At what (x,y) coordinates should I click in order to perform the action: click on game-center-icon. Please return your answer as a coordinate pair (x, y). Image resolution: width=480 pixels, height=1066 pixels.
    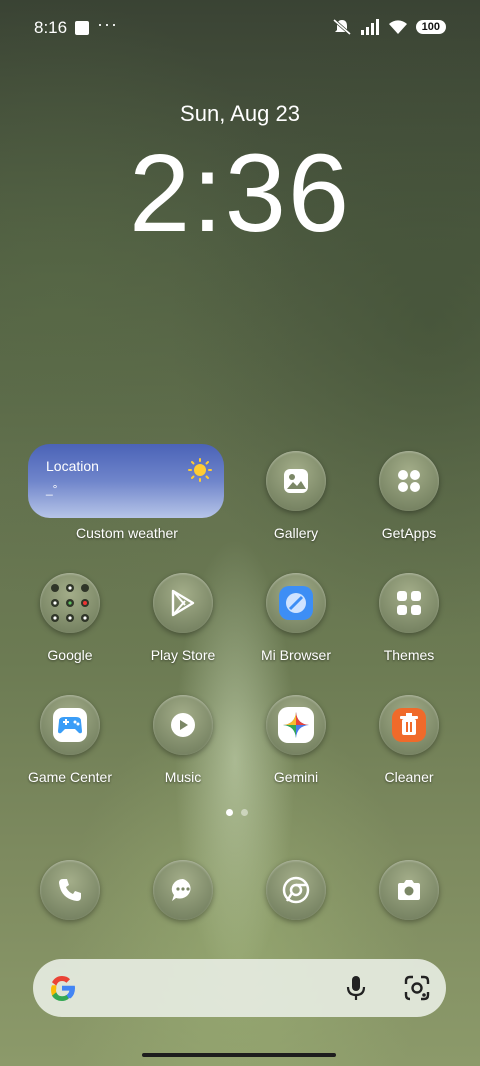
    Looking at the image, I should click on (70, 725).